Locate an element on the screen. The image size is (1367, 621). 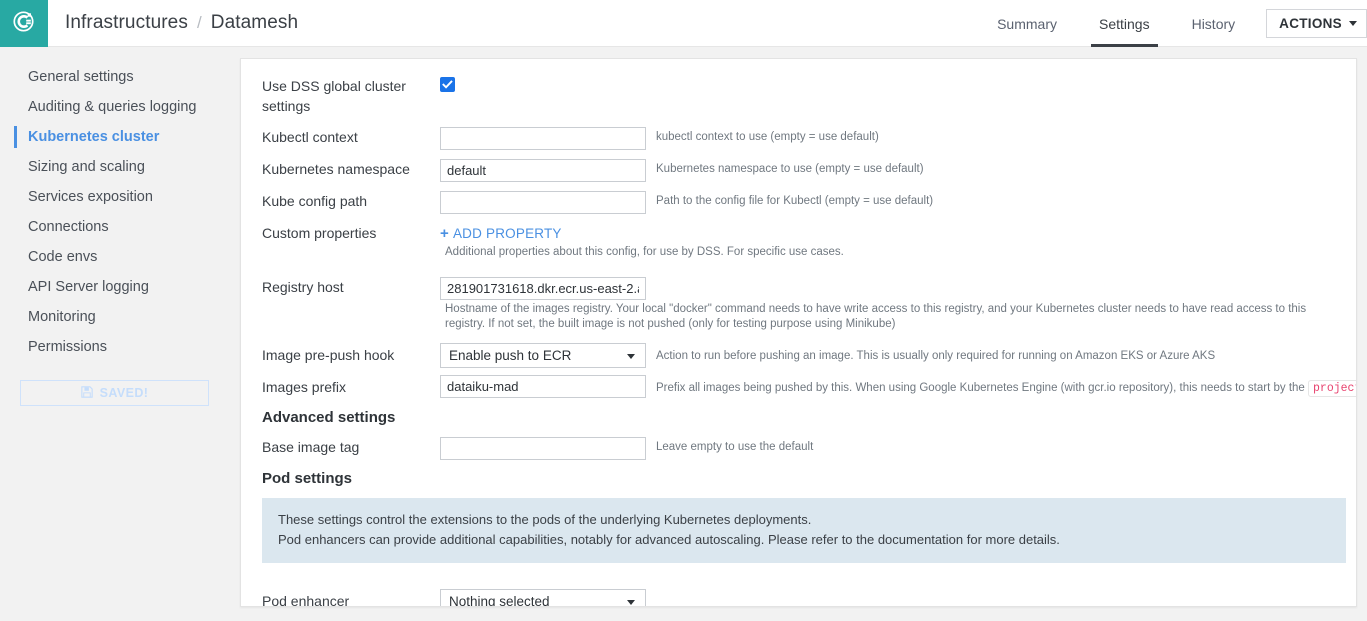
add-property-button: + ADD PROPERTY is located at coordinates (501, 233).